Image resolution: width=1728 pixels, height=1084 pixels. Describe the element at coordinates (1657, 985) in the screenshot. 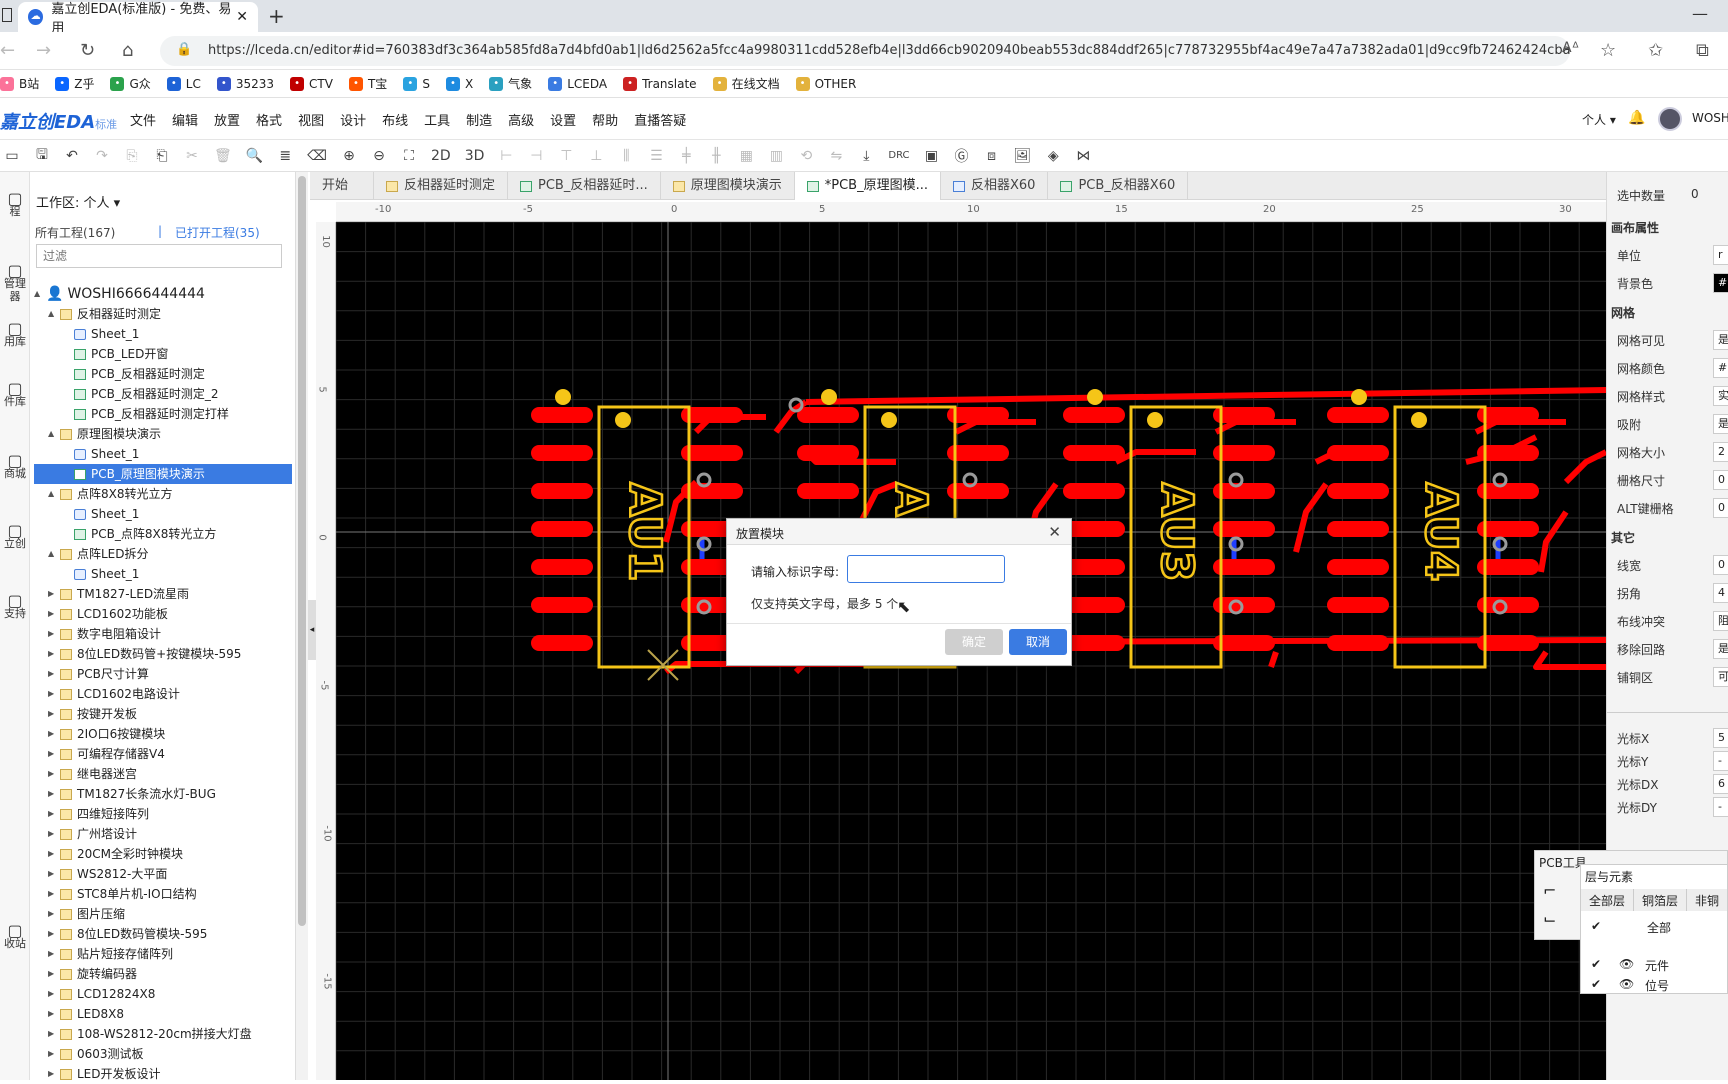

I see `layer-designator: 位号` at that location.